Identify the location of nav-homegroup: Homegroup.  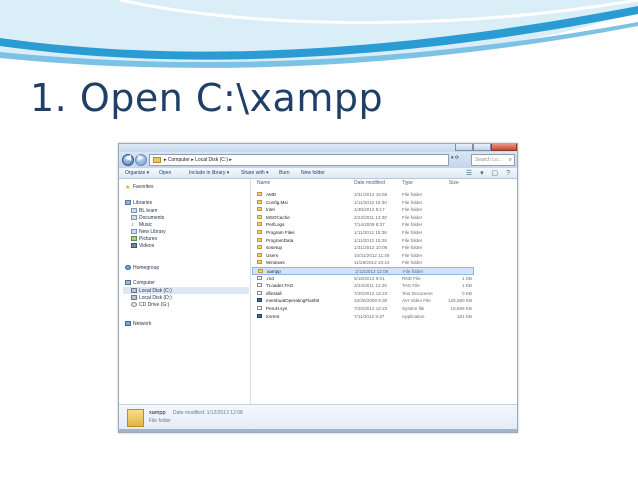
(146, 268).